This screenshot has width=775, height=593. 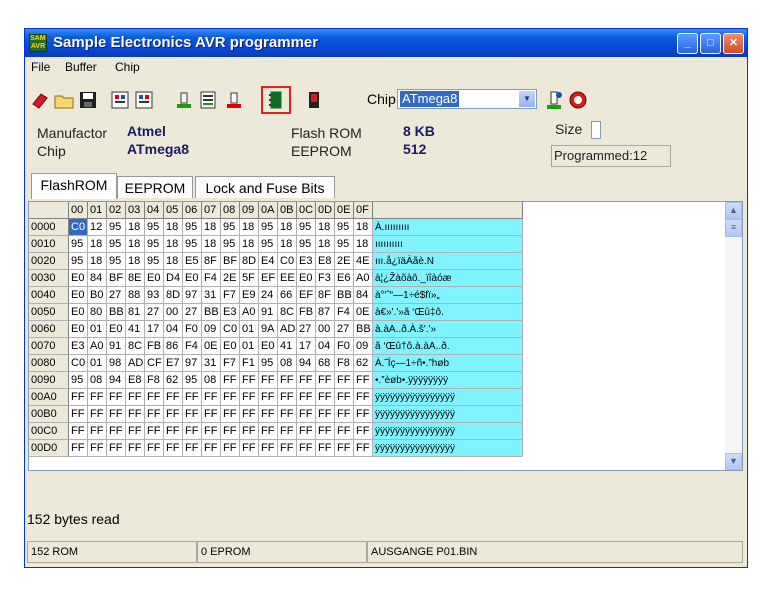 I want to click on tab-eeprom: EEPROM, so click(x=155, y=187).